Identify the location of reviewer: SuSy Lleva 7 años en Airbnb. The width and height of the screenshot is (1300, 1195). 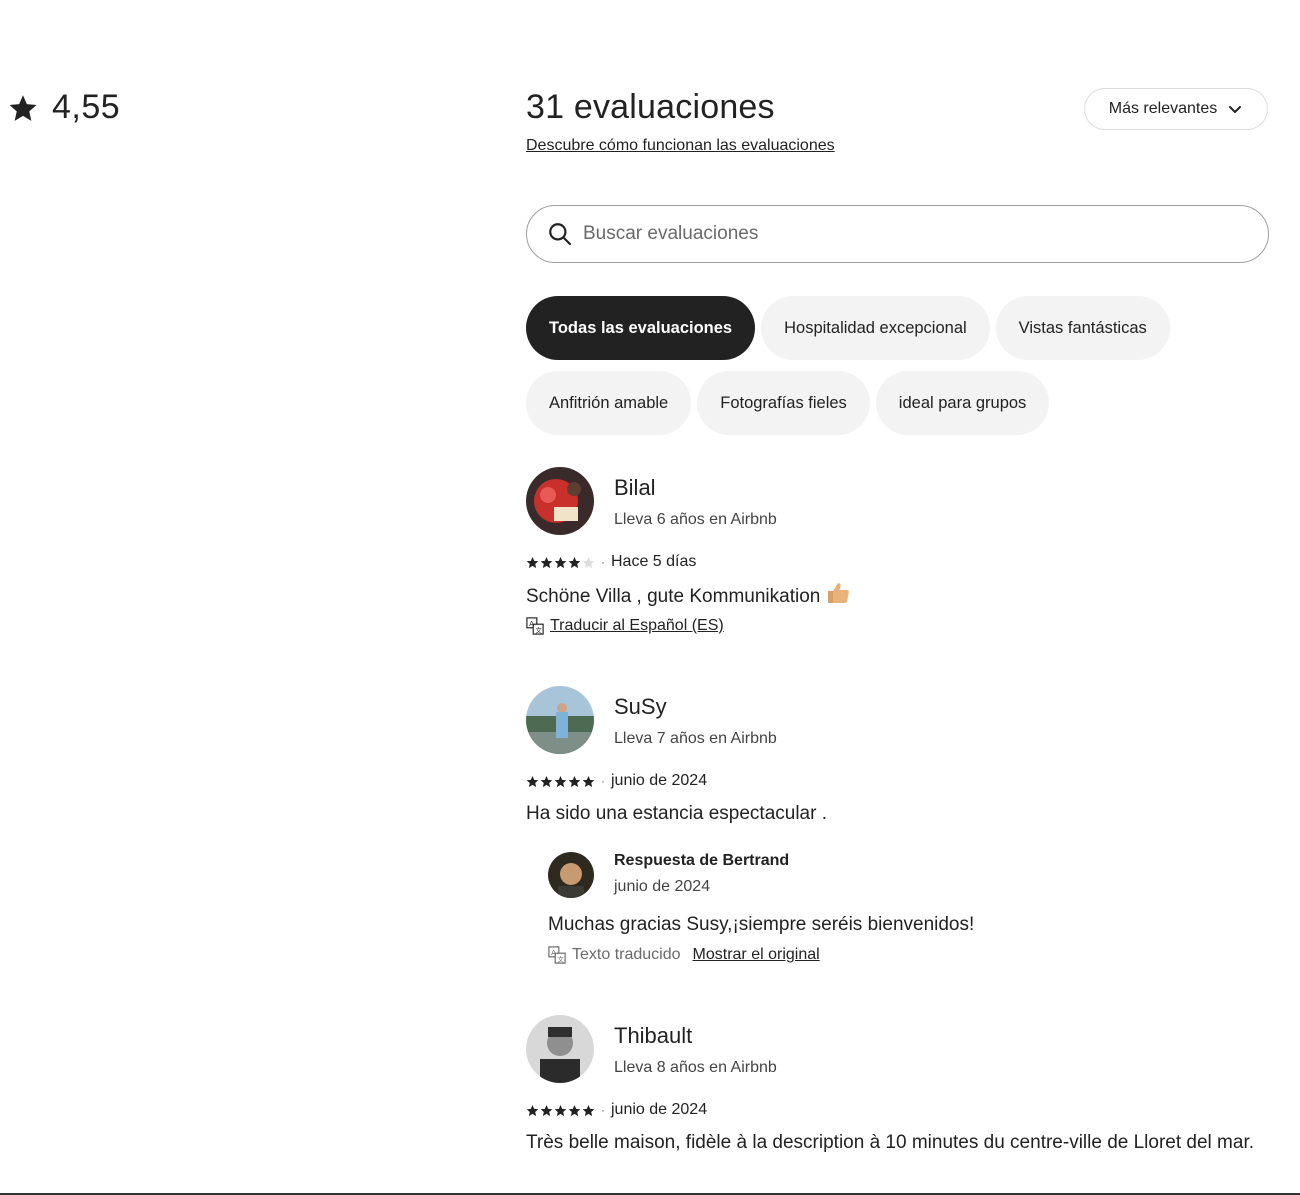
(898, 720).